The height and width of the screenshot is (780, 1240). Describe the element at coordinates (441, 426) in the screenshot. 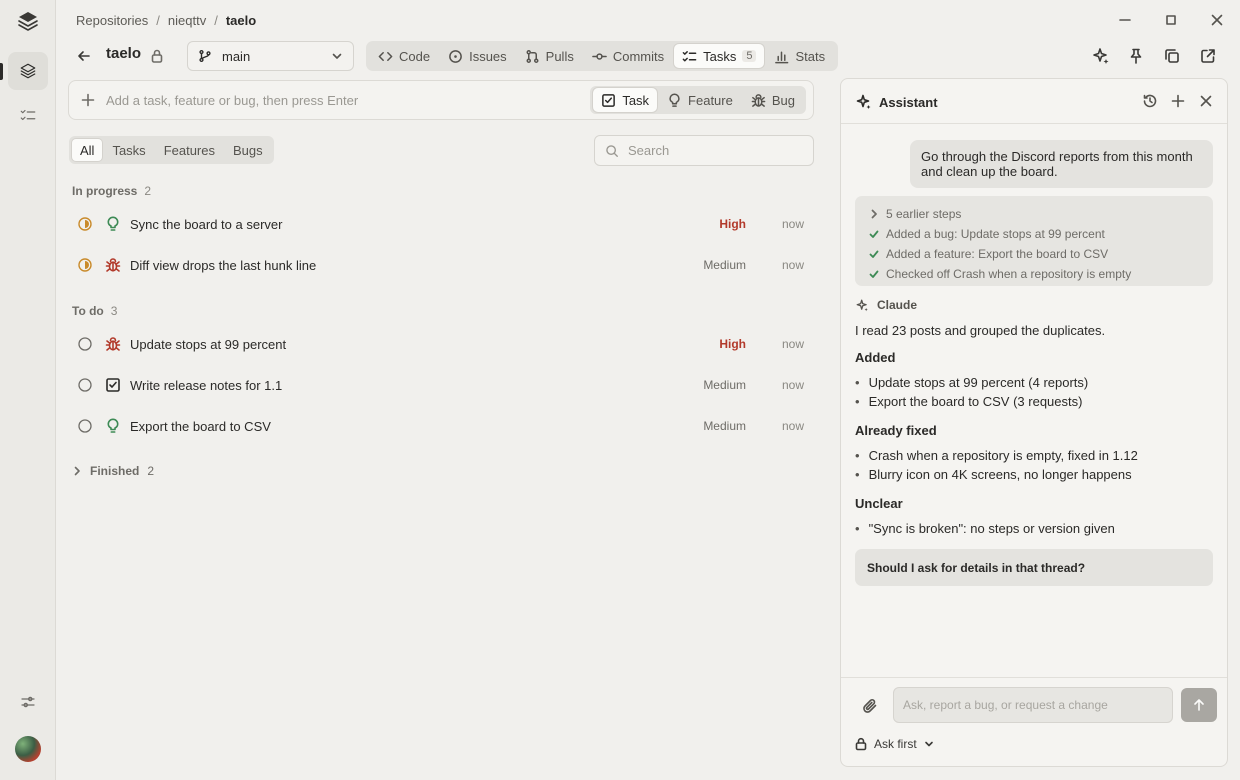

I see `task-row: Export the board to CSV Medium now` at that location.